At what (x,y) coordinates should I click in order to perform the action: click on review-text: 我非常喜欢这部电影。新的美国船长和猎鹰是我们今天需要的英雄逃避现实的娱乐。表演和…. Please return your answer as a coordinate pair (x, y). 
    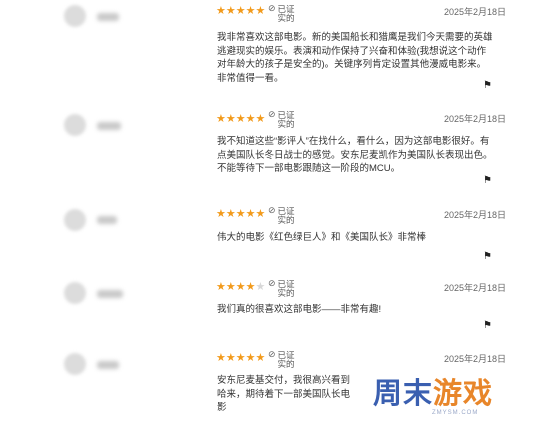
    Looking at the image, I should click on (355, 58).